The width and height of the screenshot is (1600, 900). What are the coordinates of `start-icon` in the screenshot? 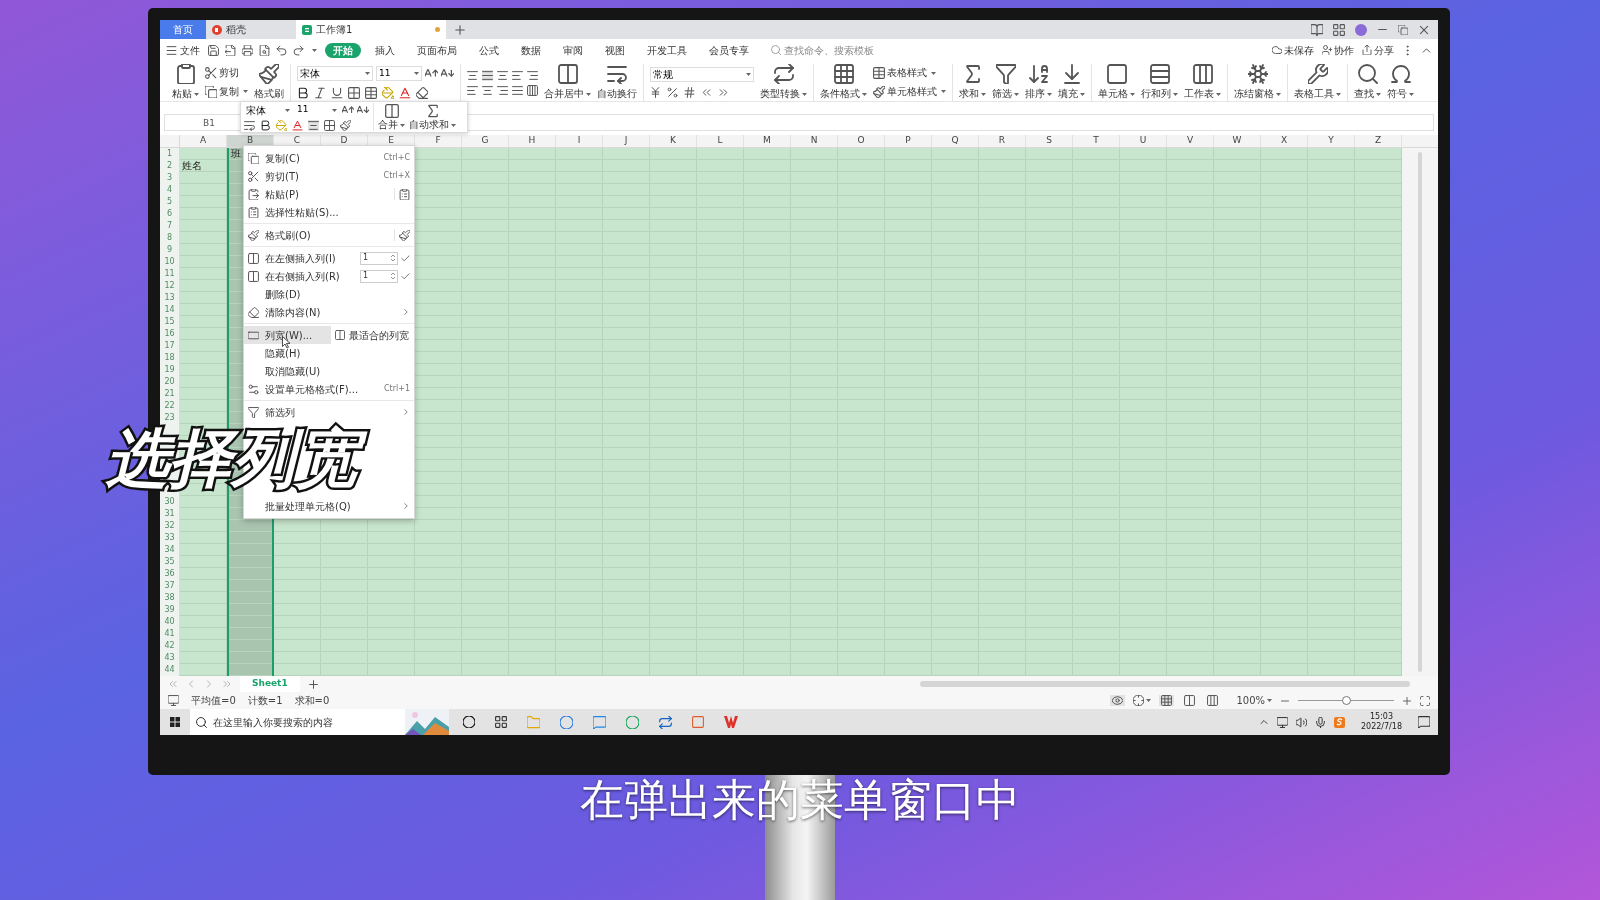 It's located at (175, 722).